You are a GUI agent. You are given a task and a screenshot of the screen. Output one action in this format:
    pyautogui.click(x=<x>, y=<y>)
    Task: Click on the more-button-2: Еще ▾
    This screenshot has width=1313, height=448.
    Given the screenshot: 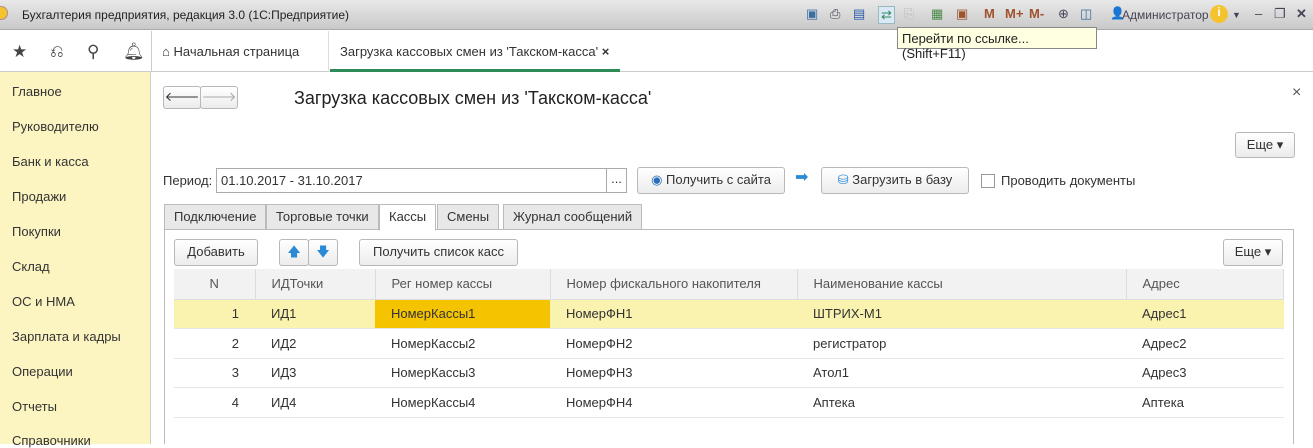 What is the action you would take?
    pyautogui.click(x=1253, y=252)
    